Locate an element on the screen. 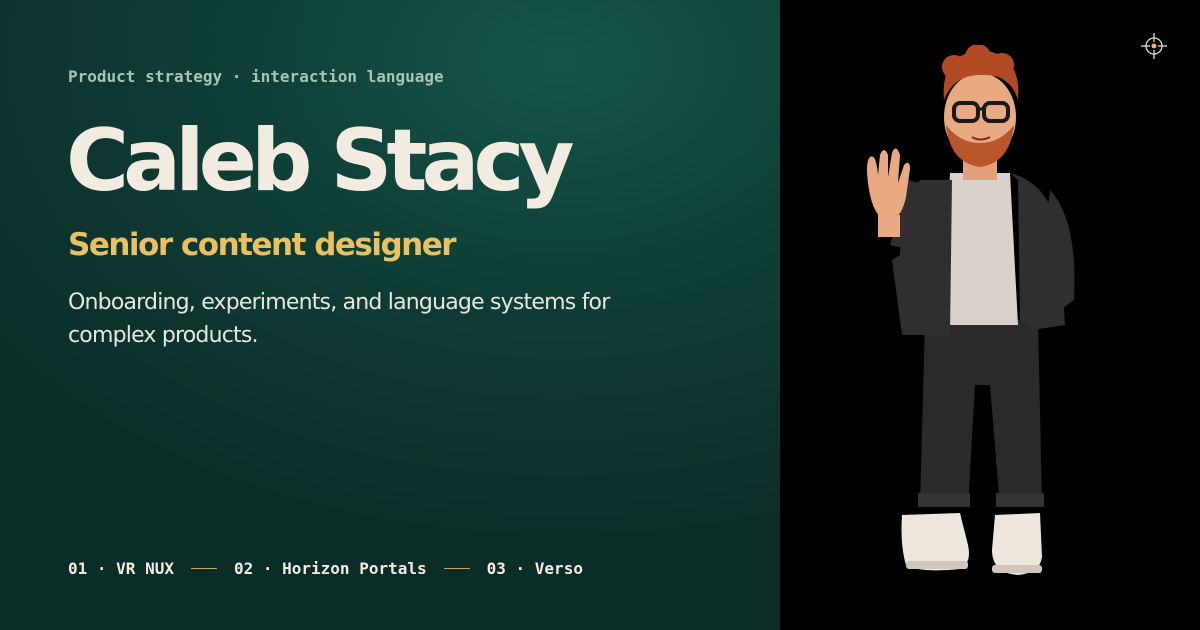 Image resolution: width=1200 pixels, height=630 pixels. project-item: 02 · Horizon Portals is located at coordinates (330, 568).